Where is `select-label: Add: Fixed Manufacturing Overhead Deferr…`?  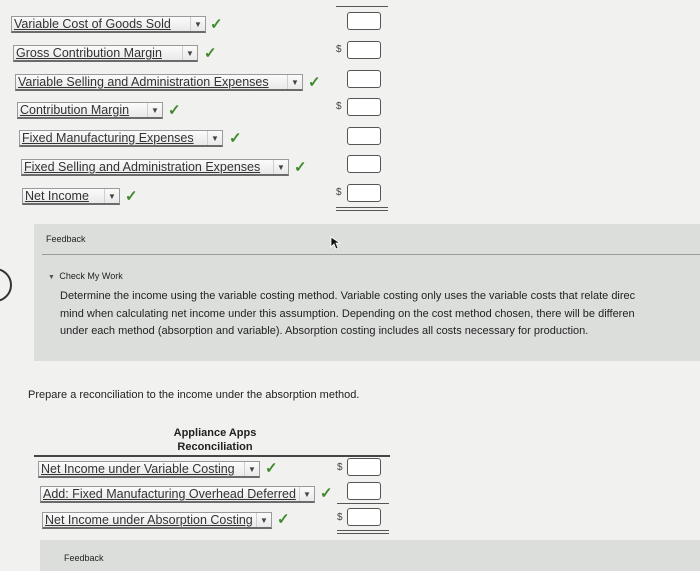
select-label: Add: Fixed Manufacturing Overhead Deferr… is located at coordinates (169, 494).